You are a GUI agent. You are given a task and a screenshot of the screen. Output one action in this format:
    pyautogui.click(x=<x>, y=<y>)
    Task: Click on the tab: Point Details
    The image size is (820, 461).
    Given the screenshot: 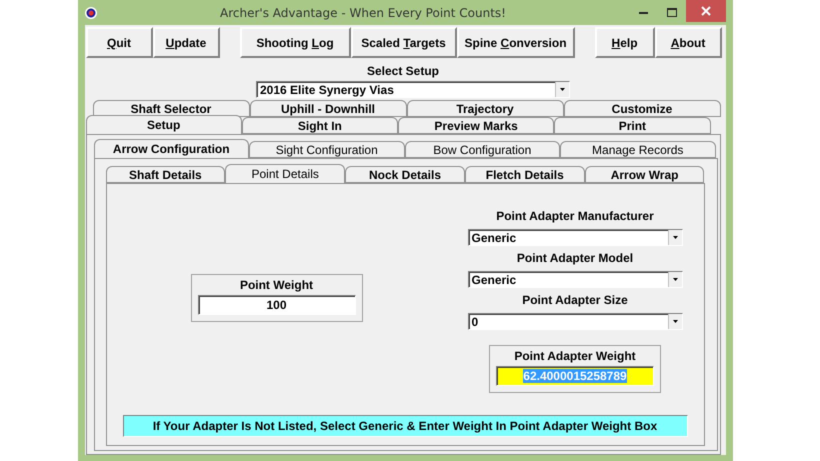 What is the action you would take?
    pyautogui.click(x=285, y=173)
    